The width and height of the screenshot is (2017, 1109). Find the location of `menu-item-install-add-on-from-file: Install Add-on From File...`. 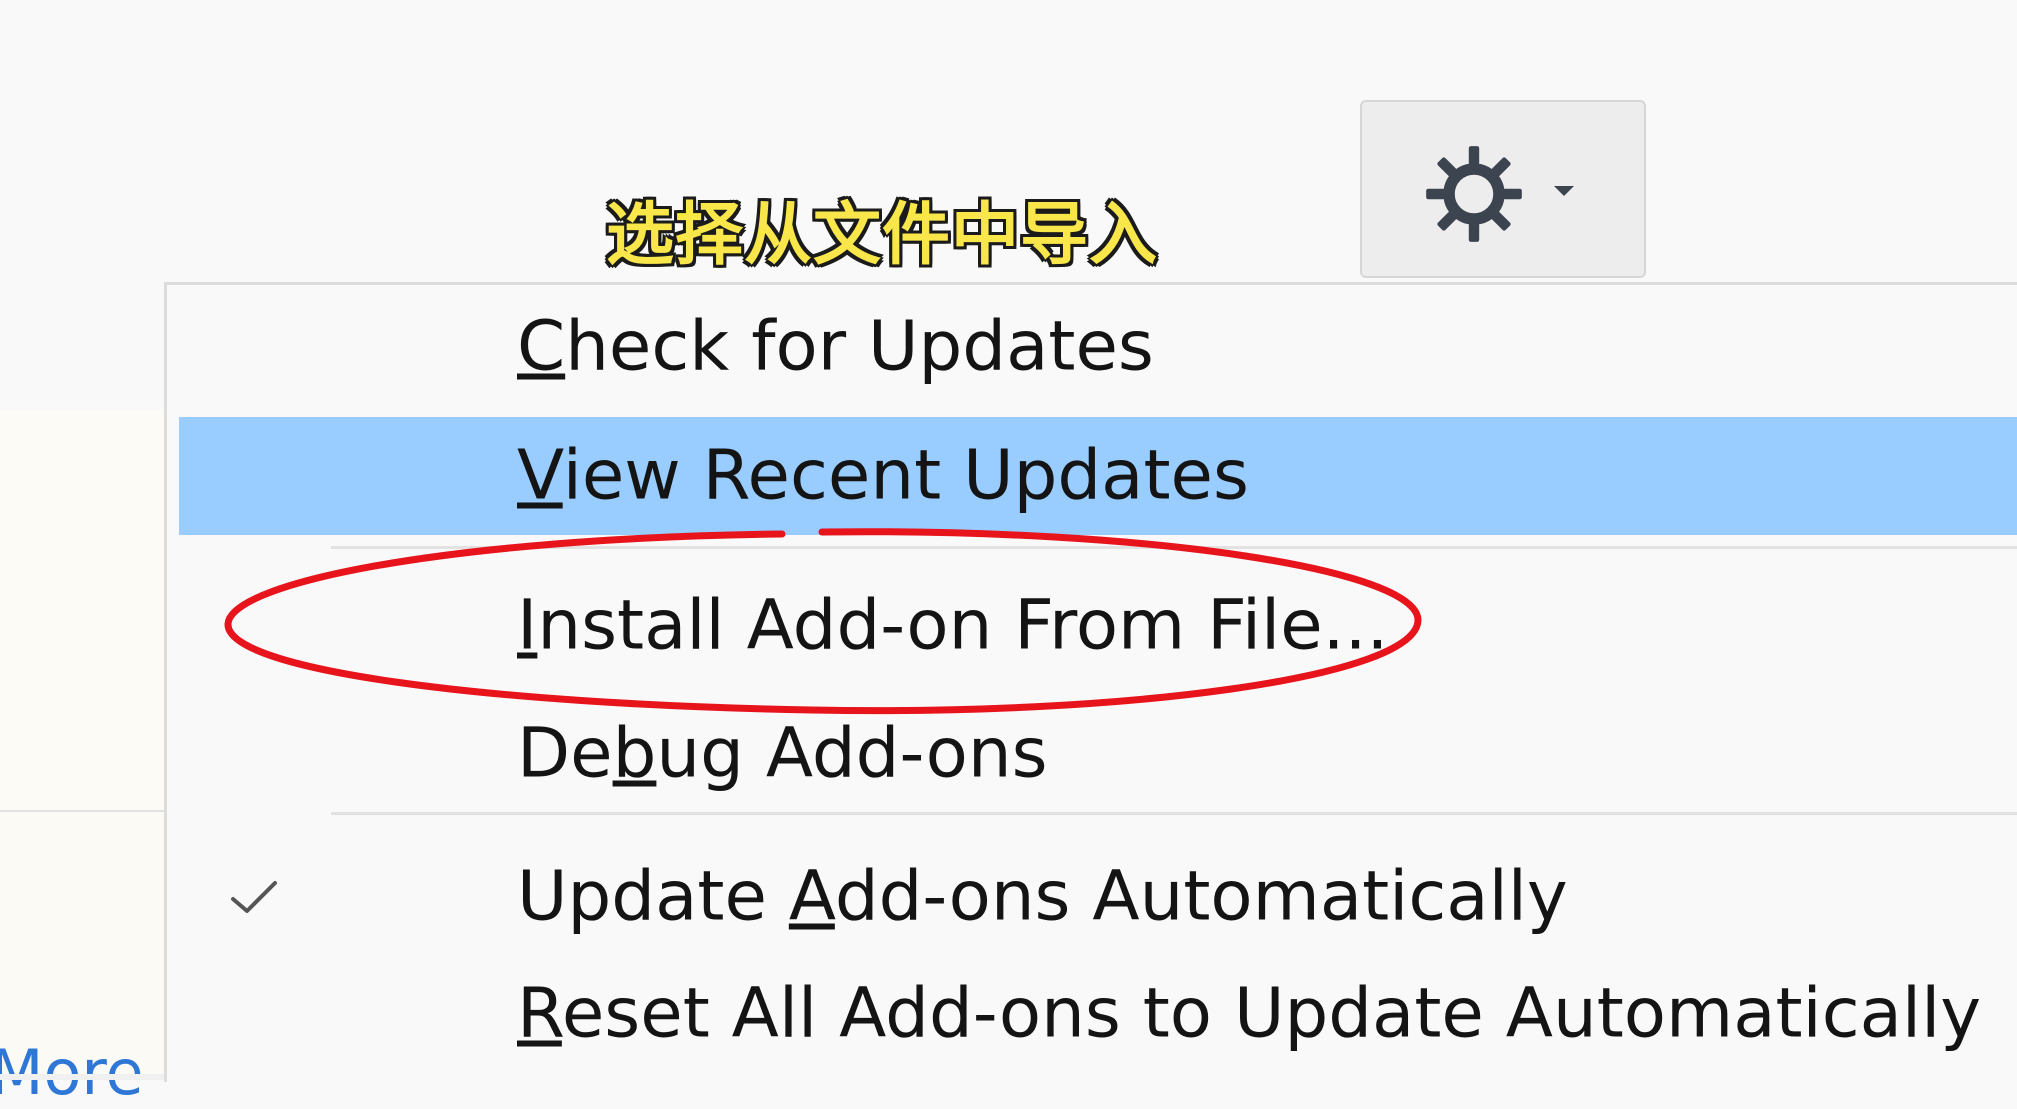

menu-item-install-add-on-from-file: Install Add-on From File... is located at coordinates (1098, 626).